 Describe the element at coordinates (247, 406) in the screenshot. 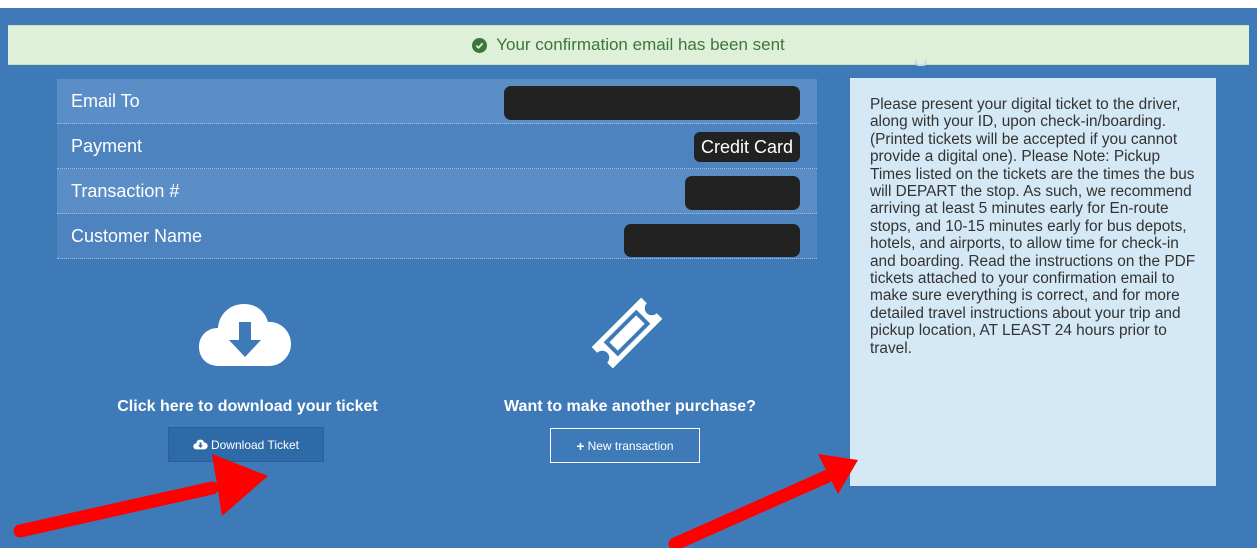

I see `download-heading: Click here to download your ticket` at that location.